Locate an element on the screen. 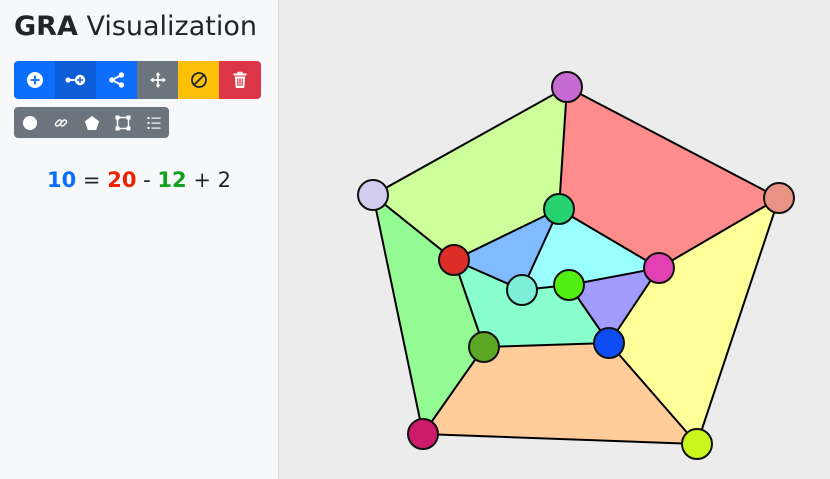 This screenshot has height=479, width=830. add-vertex-button is located at coordinates (34, 80).